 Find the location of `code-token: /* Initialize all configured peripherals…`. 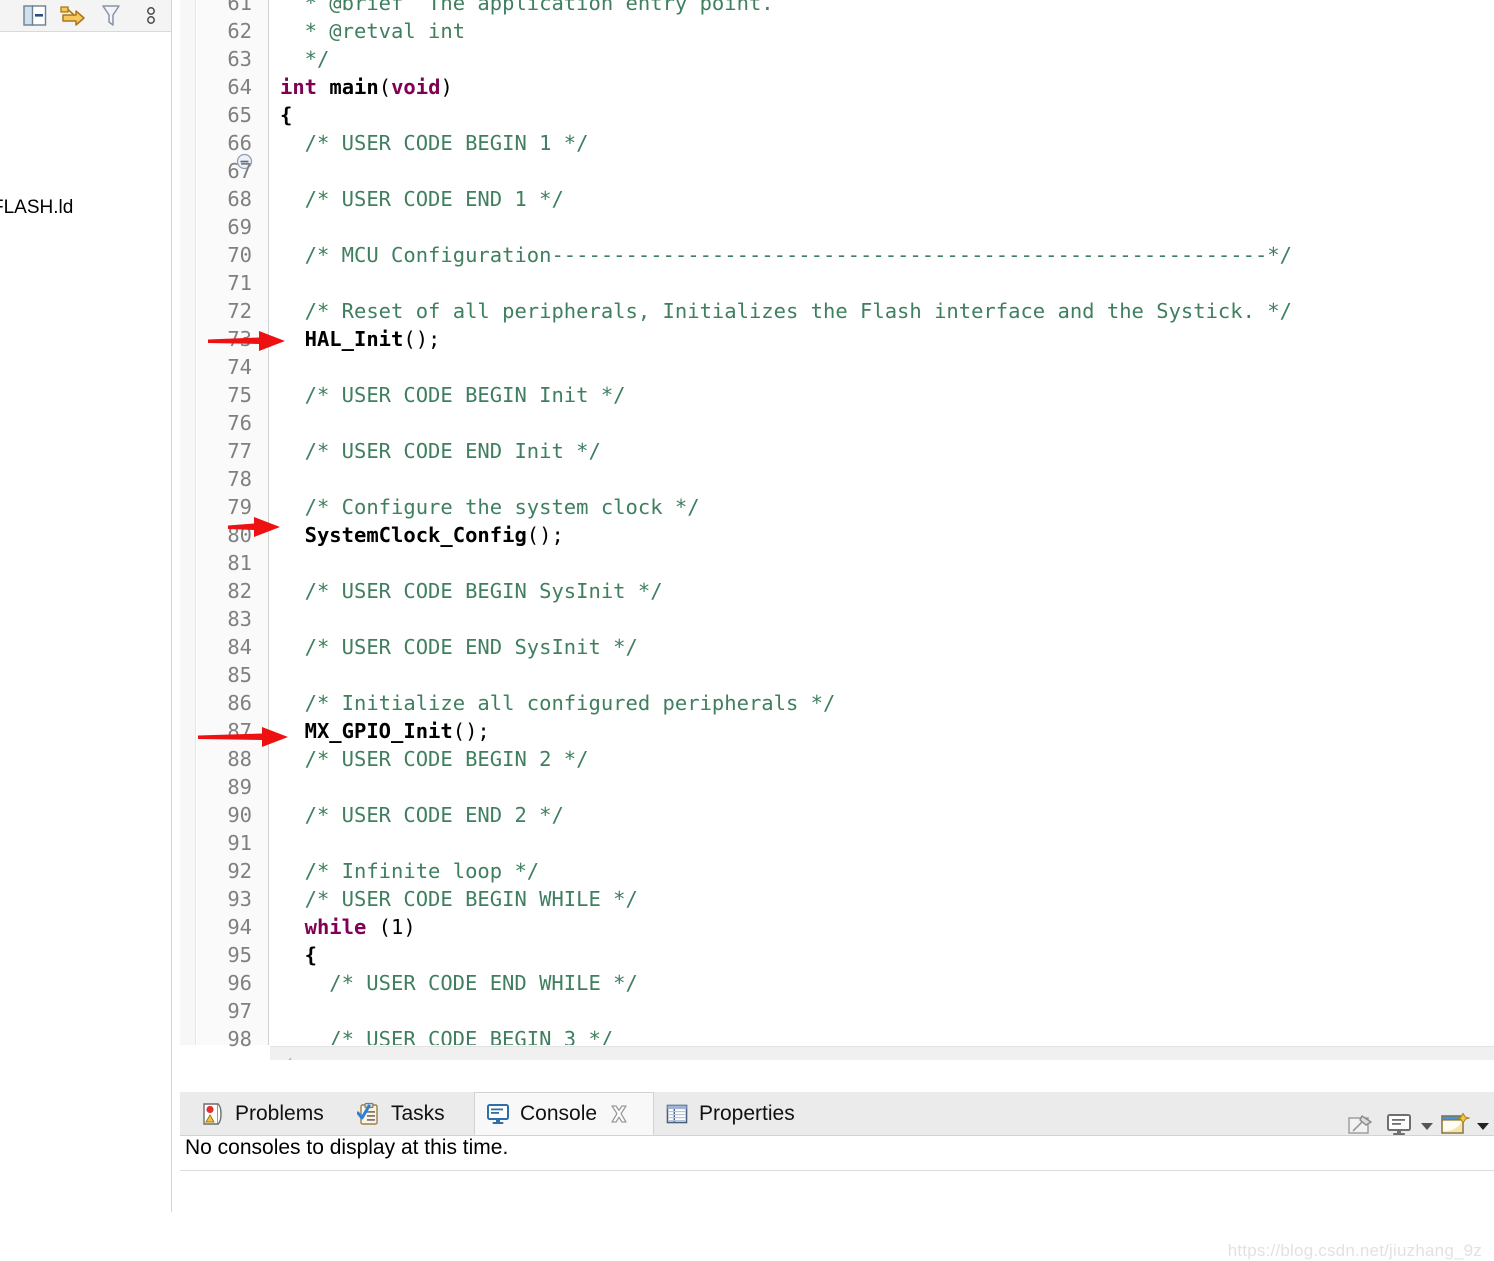

code-token: /* Initialize all configured peripherals… is located at coordinates (570, 703).